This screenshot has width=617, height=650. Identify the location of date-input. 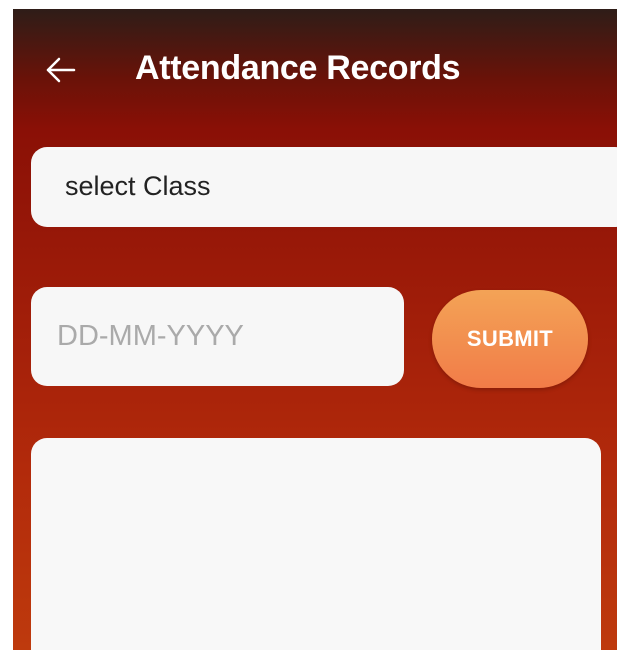
(217, 336).